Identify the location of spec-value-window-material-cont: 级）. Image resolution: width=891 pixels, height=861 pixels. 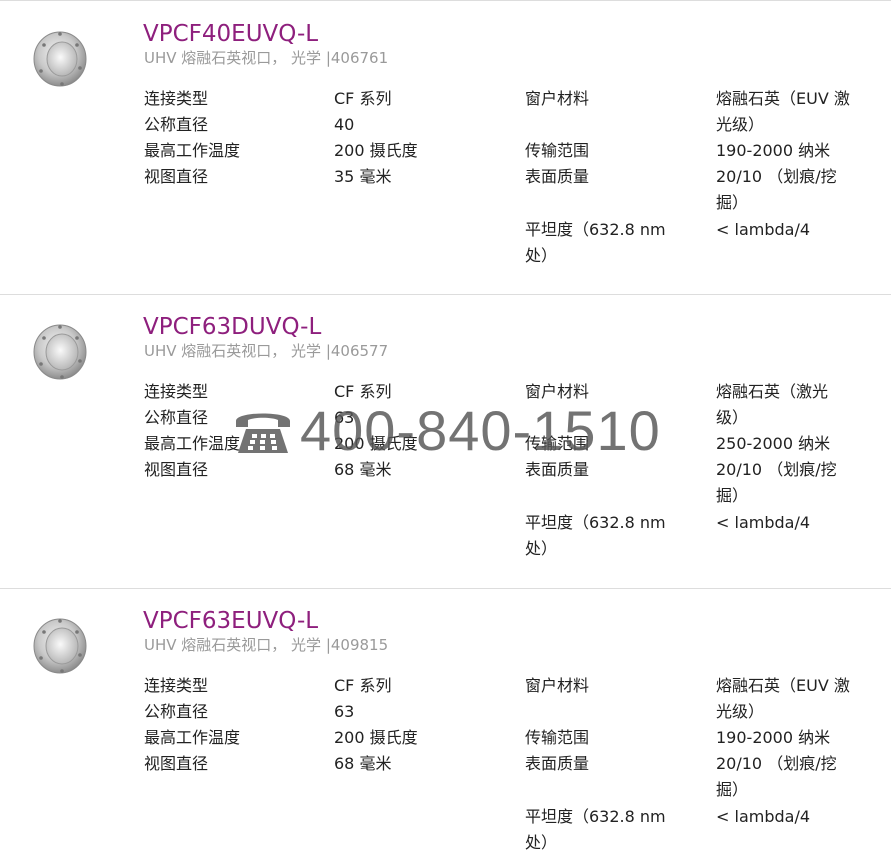
(732, 417).